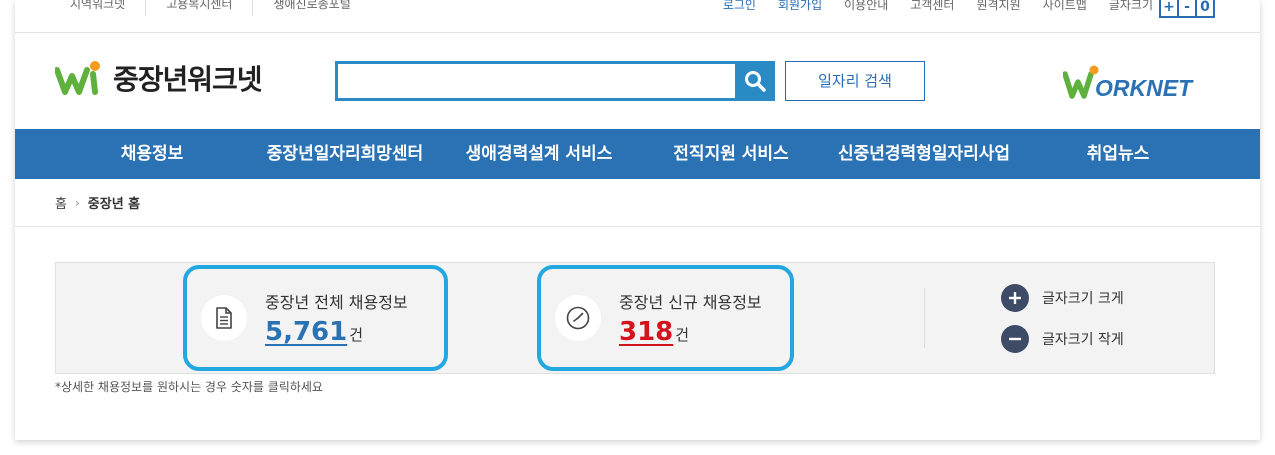 This screenshot has height=455, width=1275. I want to click on search-input, so click(535, 81).